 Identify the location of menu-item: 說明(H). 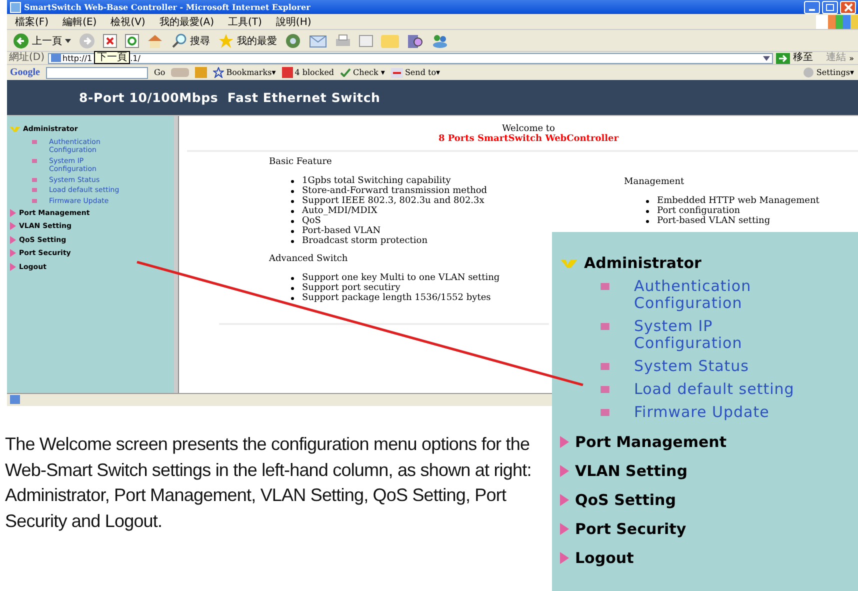
(294, 21).